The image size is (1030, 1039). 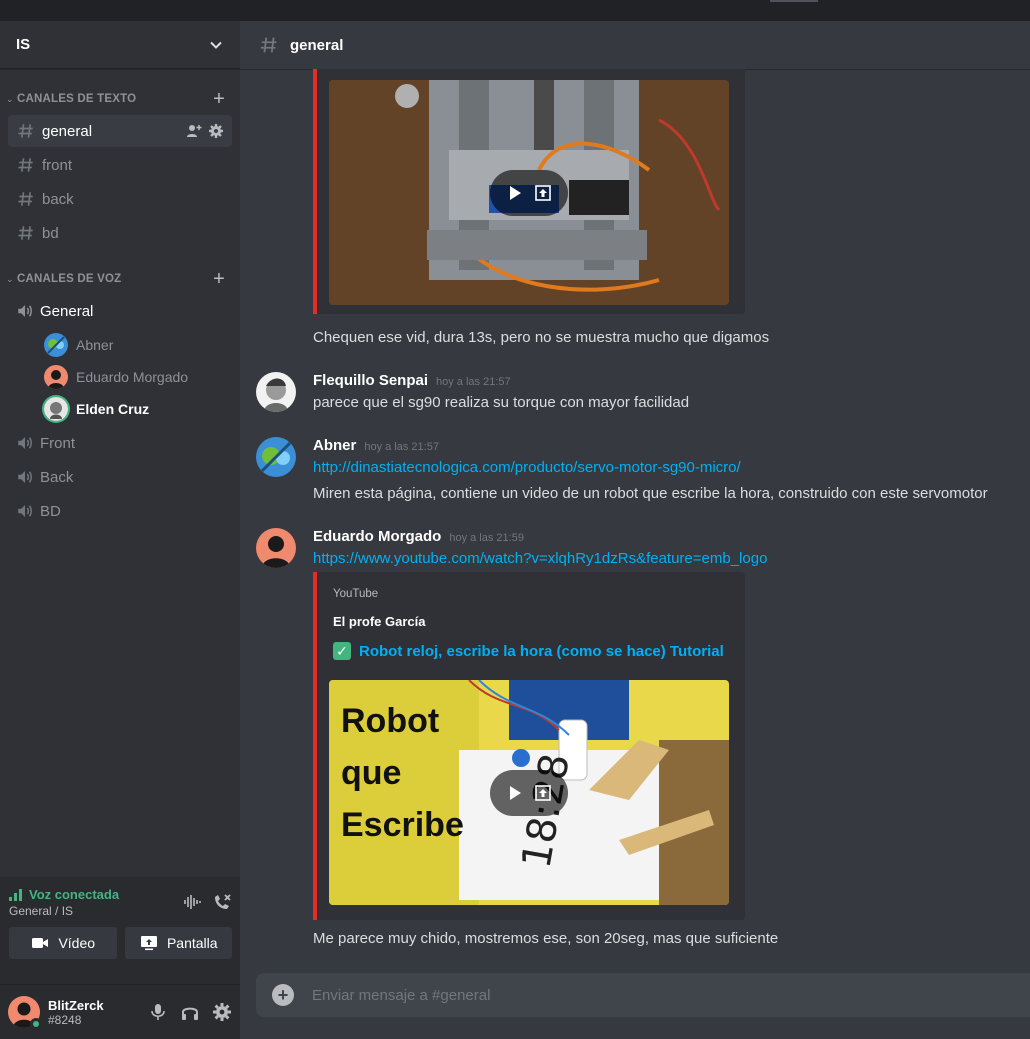 I want to click on embed-provider: YouTube, so click(x=356, y=594).